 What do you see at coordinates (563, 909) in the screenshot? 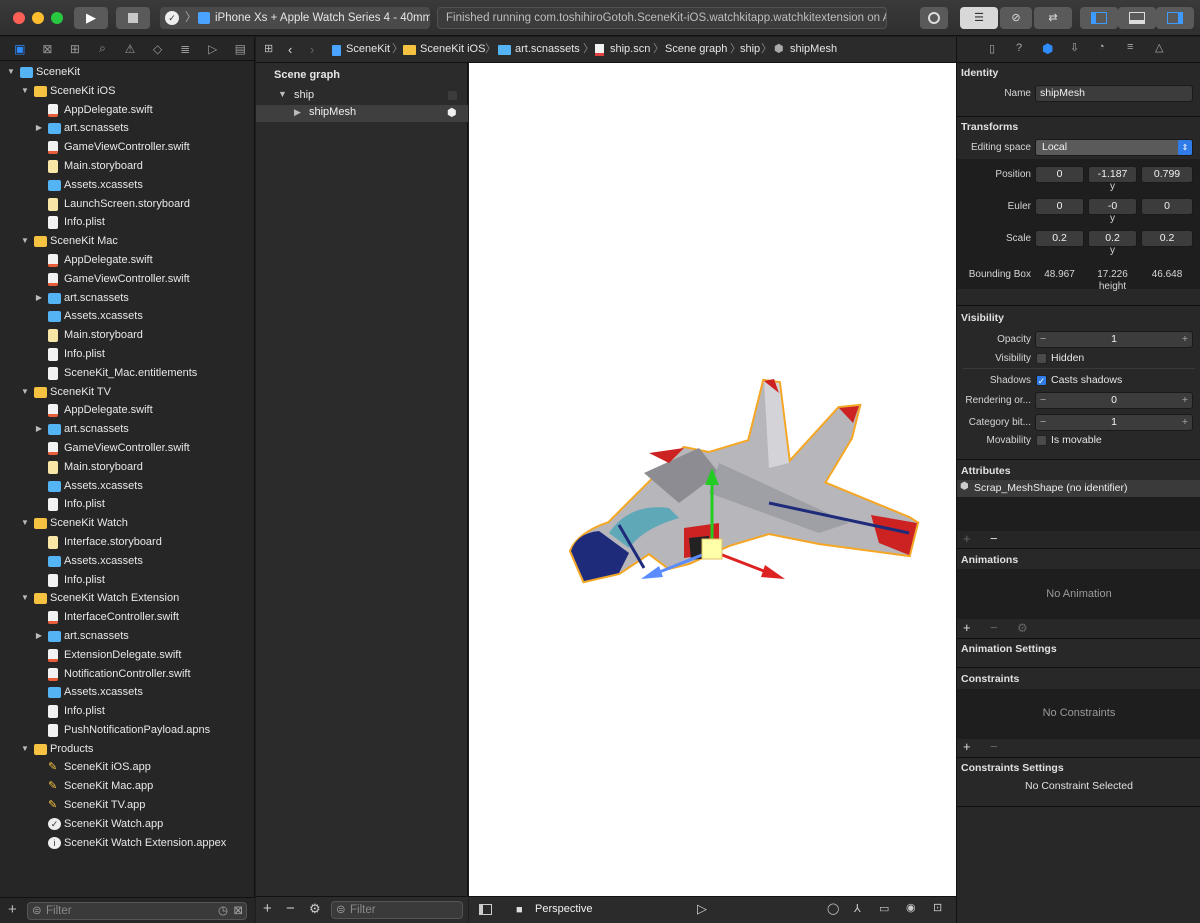
I see `camera-selector: Perspective` at bounding box center [563, 909].